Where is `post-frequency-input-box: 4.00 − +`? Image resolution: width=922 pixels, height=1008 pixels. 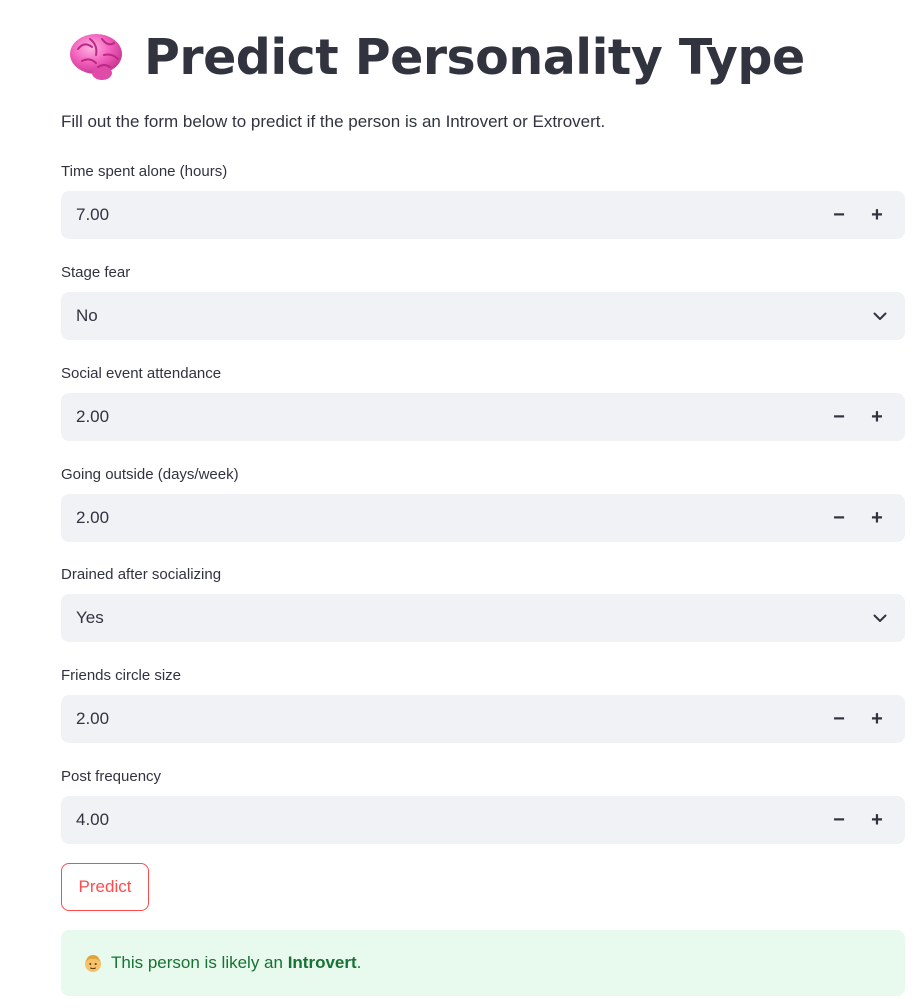
post-frequency-input-box: 4.00 − + is located at coordinates (483, 820).